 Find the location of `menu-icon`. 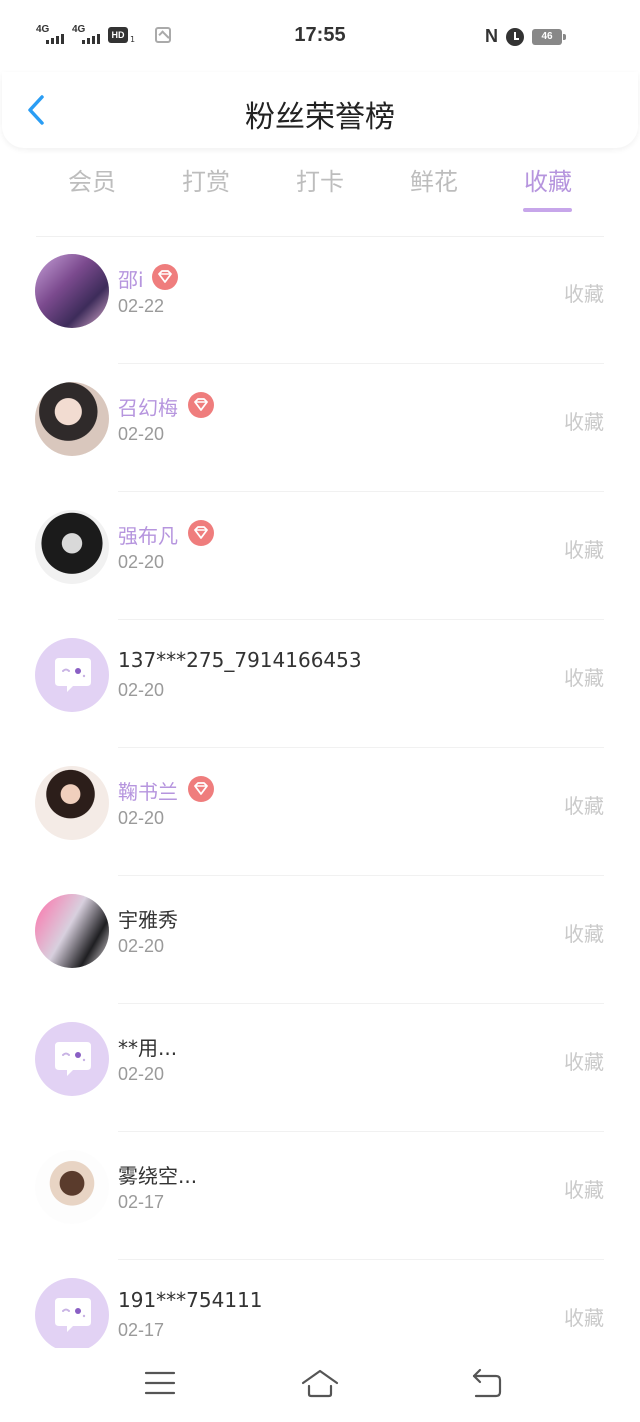

menu-icon is located at coordinates (160, 1383).